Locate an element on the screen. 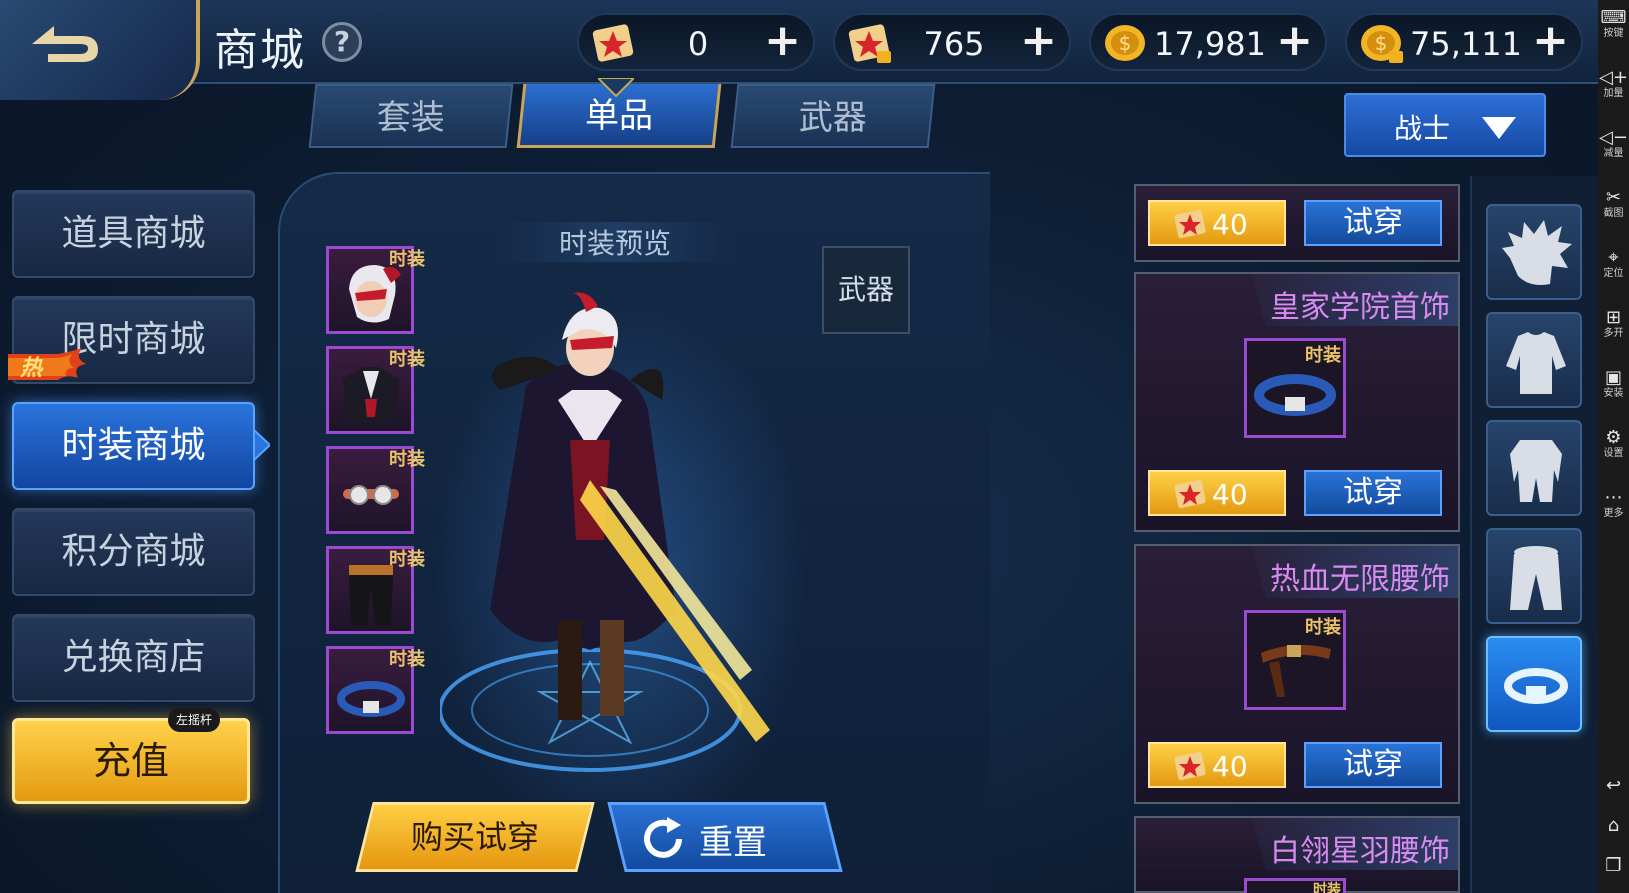 The height and width of the screenshot is (893, 1629). active-menu-arrow-icon is located at coordinates (262, 445).